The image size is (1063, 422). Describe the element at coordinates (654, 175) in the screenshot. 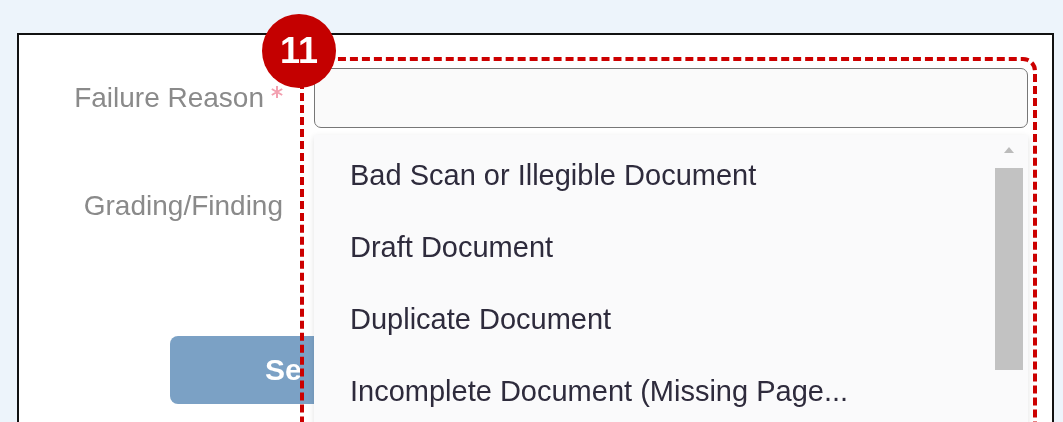

I see `dropdown-option: Bad Scan or Illegible Document` at that location.